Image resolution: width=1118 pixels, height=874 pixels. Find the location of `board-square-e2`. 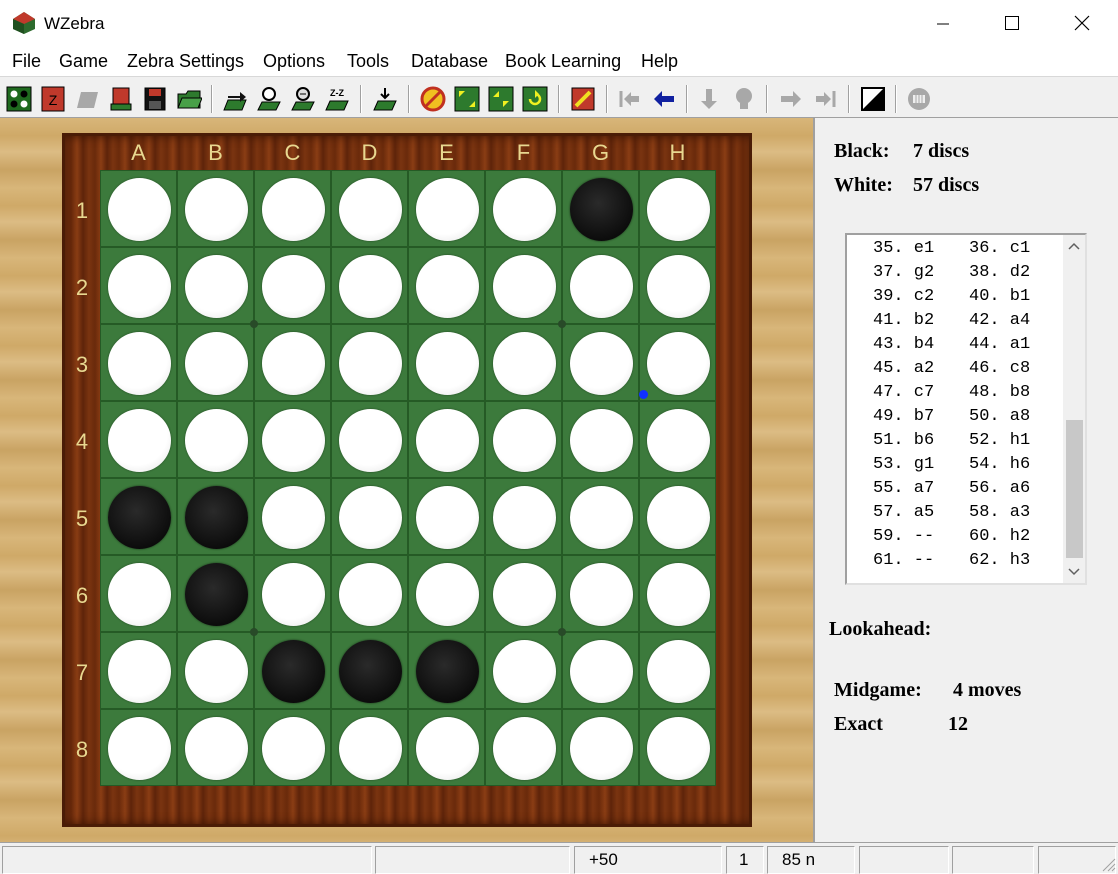

board-square-e2 is located at coordinates (446, 285).